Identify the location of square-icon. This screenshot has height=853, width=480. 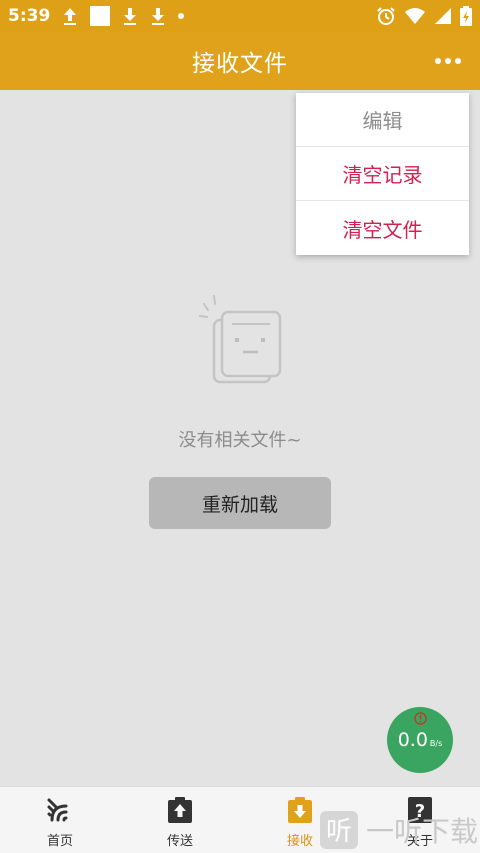
(100, 16).